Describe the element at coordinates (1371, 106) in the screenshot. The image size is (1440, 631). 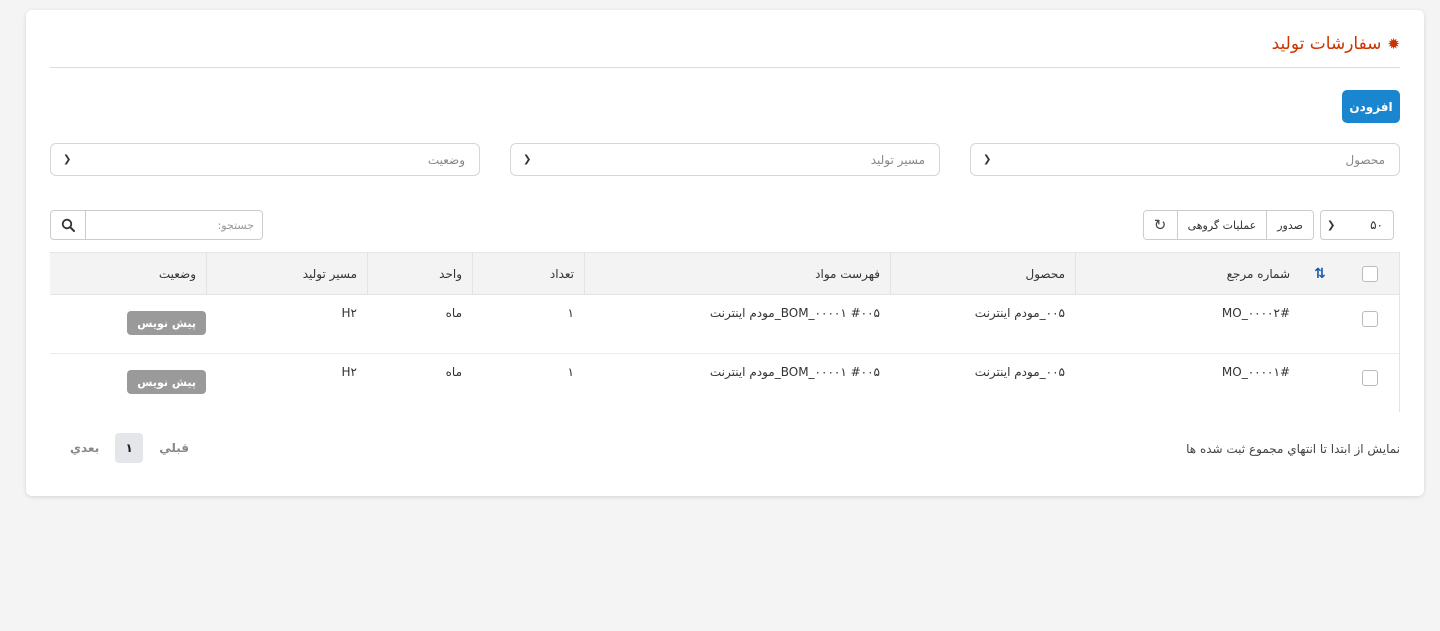
I see `add-button: افزودن` at that location.